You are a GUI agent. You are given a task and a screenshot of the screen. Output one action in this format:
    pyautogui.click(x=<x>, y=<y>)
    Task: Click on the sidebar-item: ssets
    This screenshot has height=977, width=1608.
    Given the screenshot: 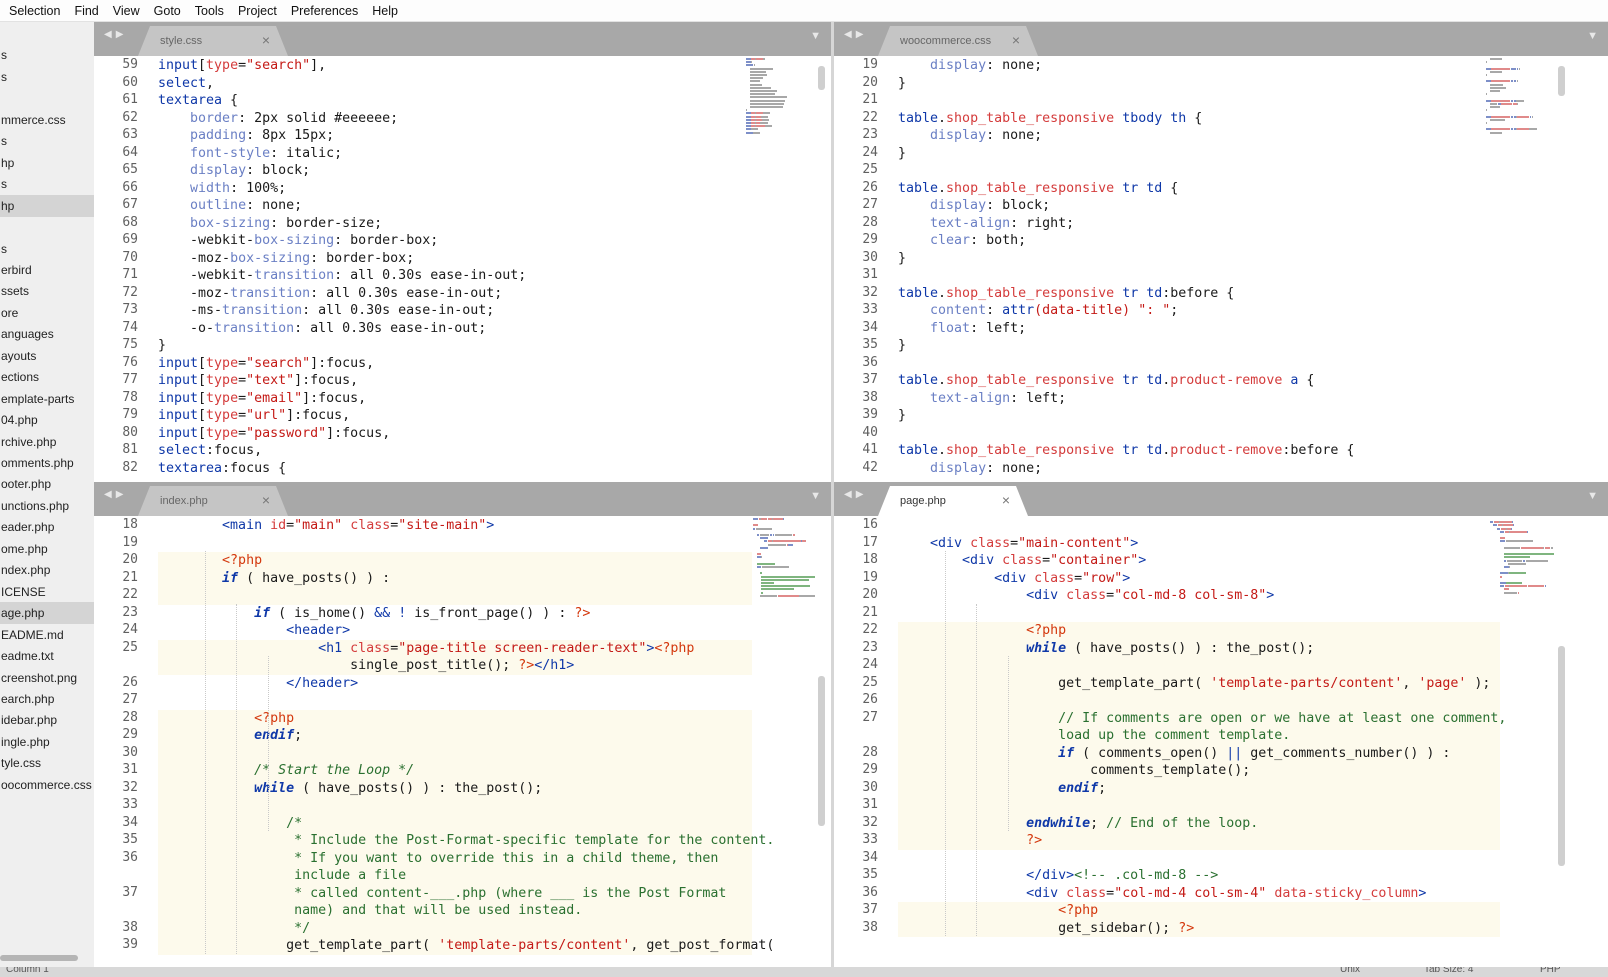 What is the action you would take?
    pyautogui.click(x=47, y=291)
    